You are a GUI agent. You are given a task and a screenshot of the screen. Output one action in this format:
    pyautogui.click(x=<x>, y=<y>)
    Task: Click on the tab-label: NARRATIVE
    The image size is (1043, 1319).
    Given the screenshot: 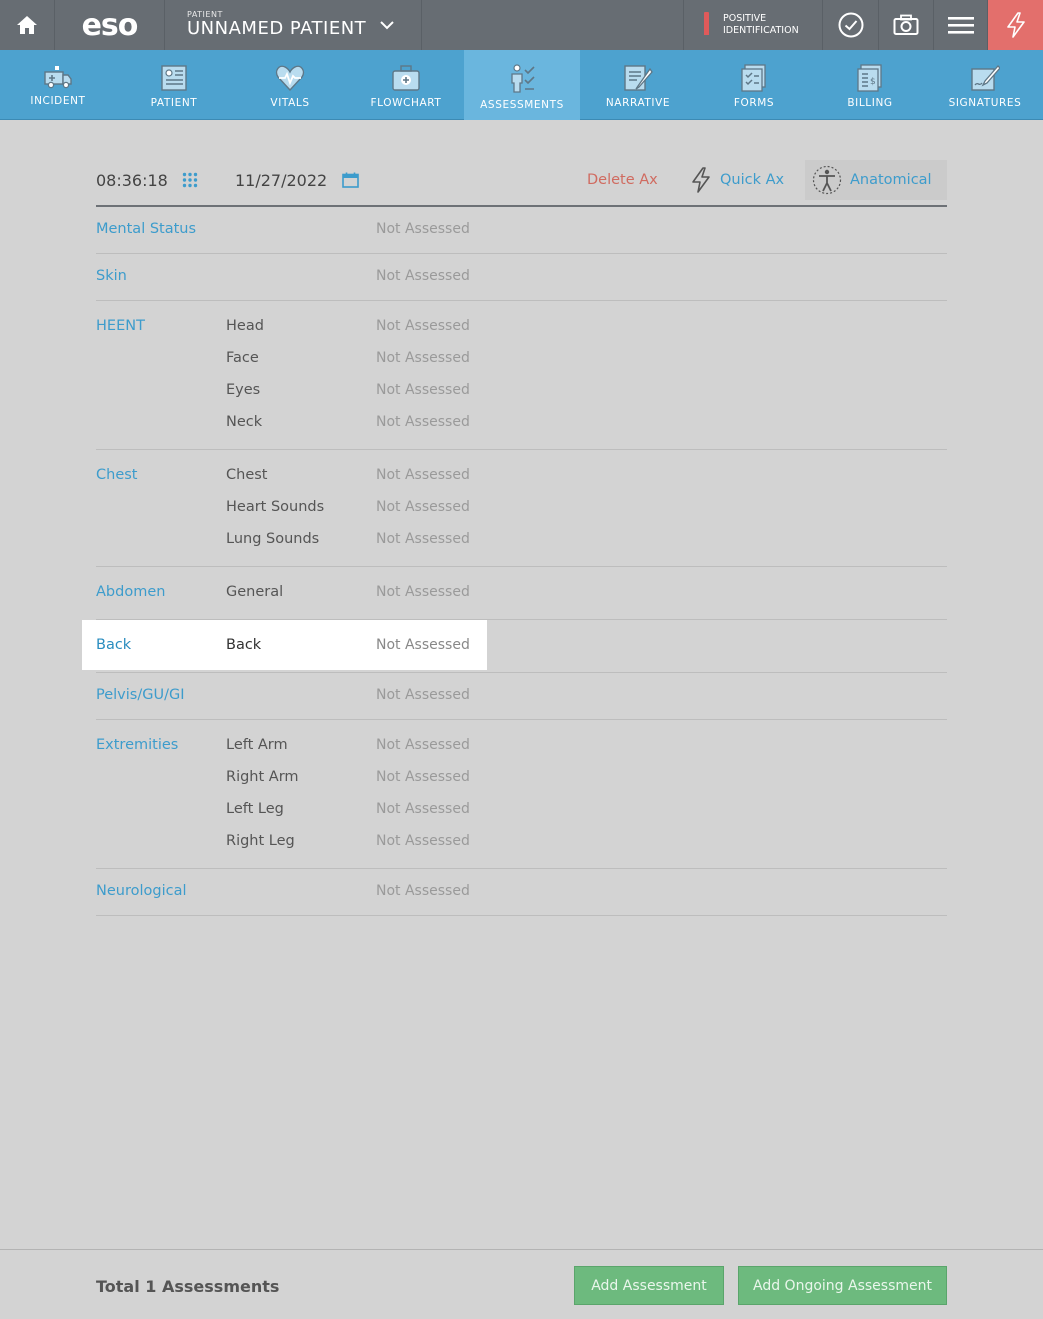 What is the action you would take?
    pyautogui.click(x=638, y=103)
    